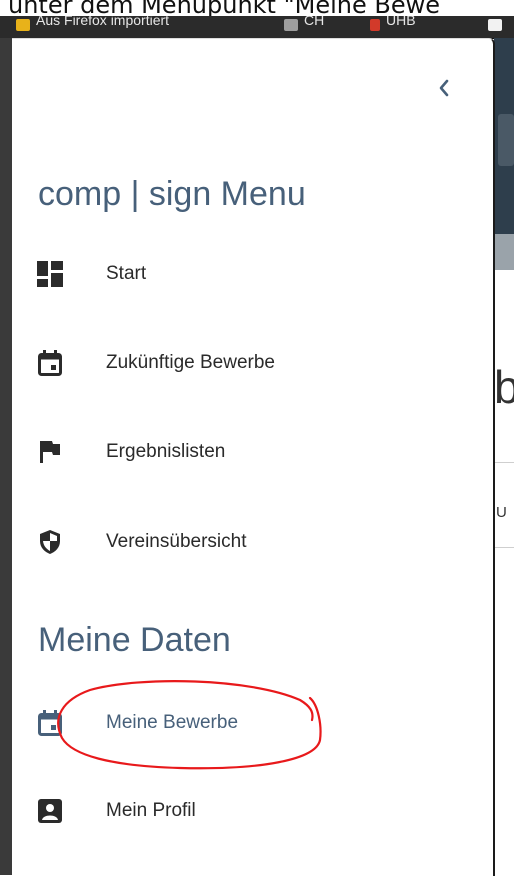  Describe the element at coordinates (252, 811) in the screenshot. I see `menu-item-my-profile: Mein Profil` at that location.